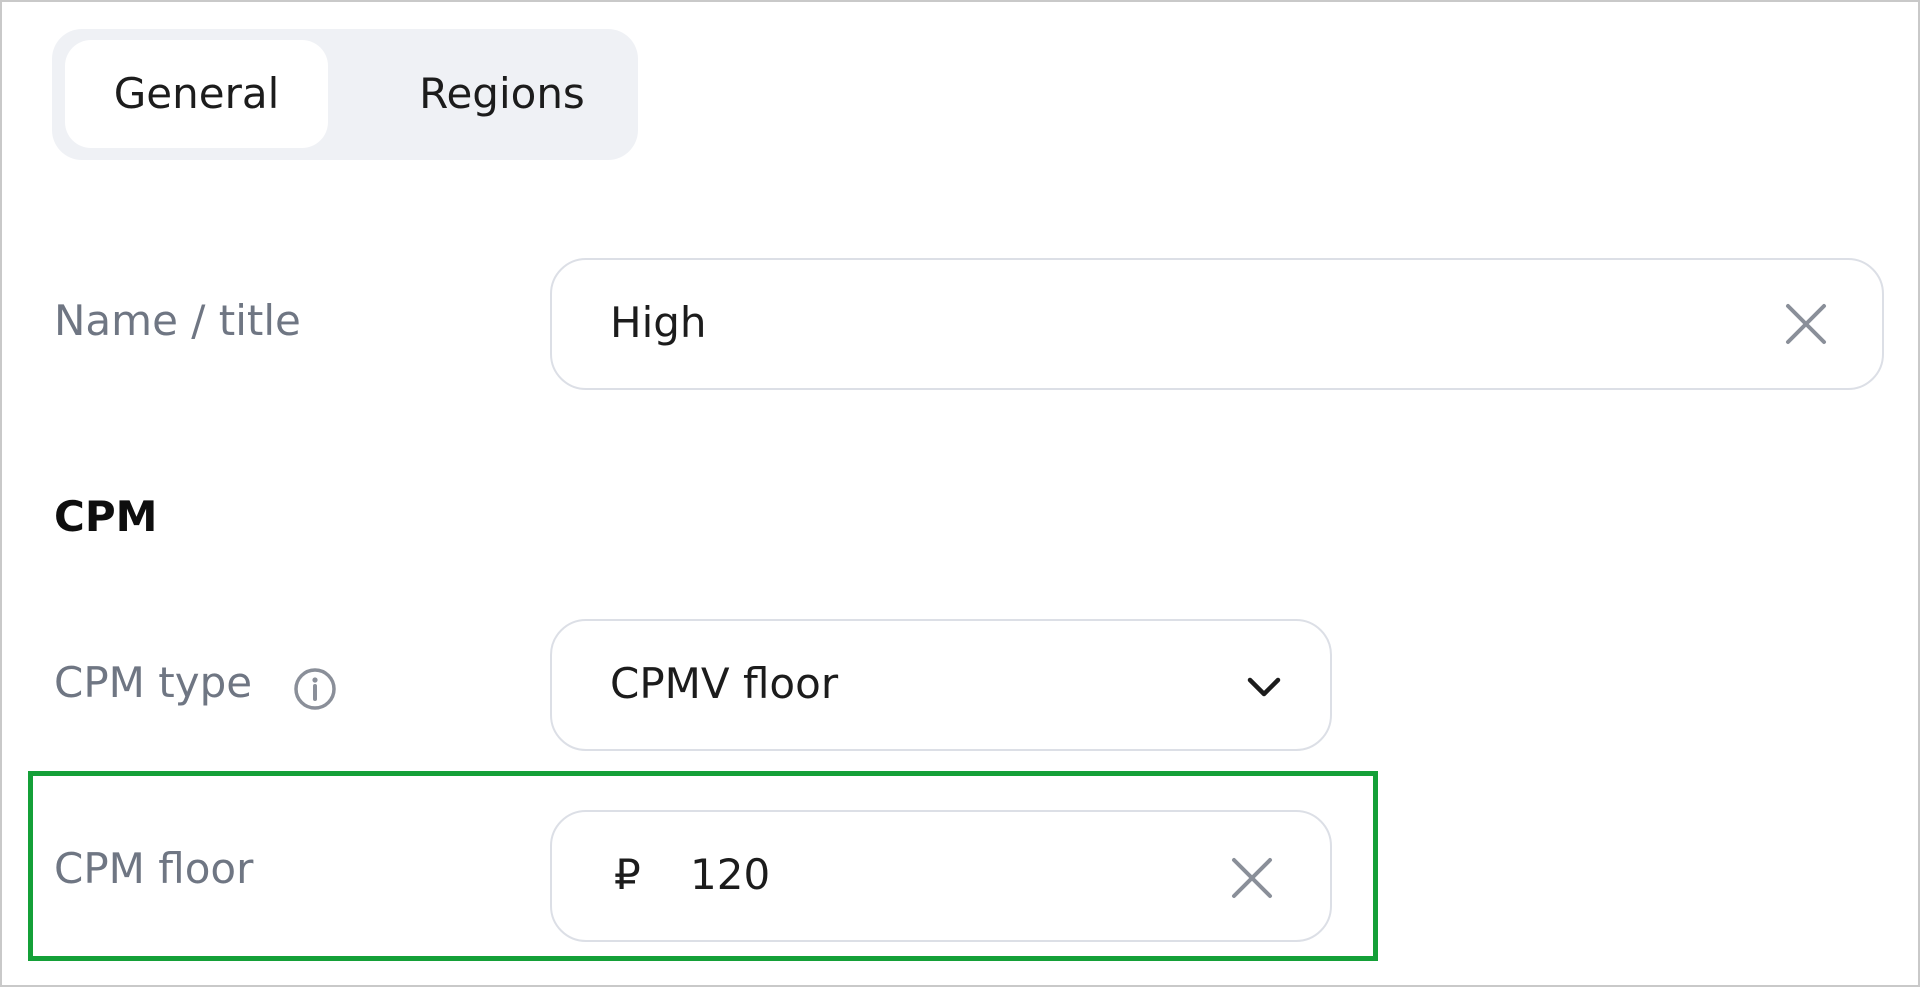 This screenshot has width=1920, height=987. I want to click on cpm-type-label: CPM type, so click(153, 682).